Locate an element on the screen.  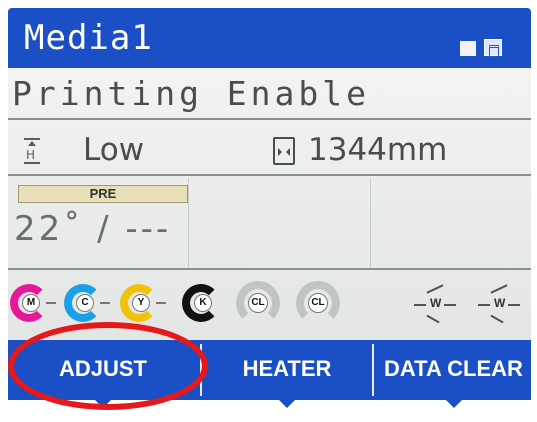
media-status-icon is located at coordinates (493, 48).